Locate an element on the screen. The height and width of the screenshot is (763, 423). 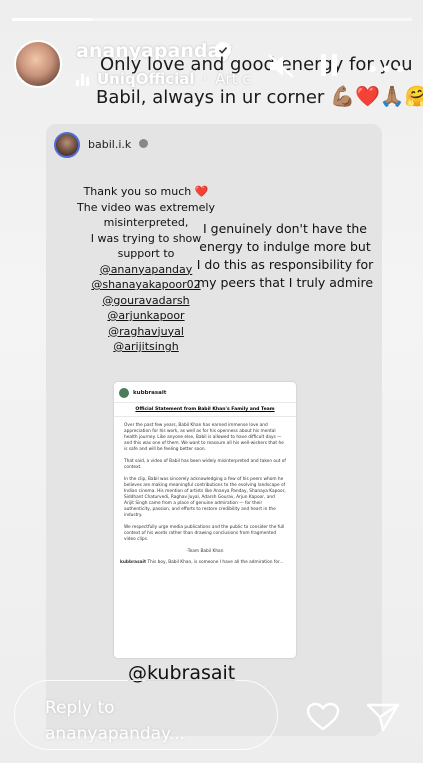
caption-line-2: Babil, always in ur corner 💪🏽❤️🙏🏽🤗 is located at coordinates (259, 96).